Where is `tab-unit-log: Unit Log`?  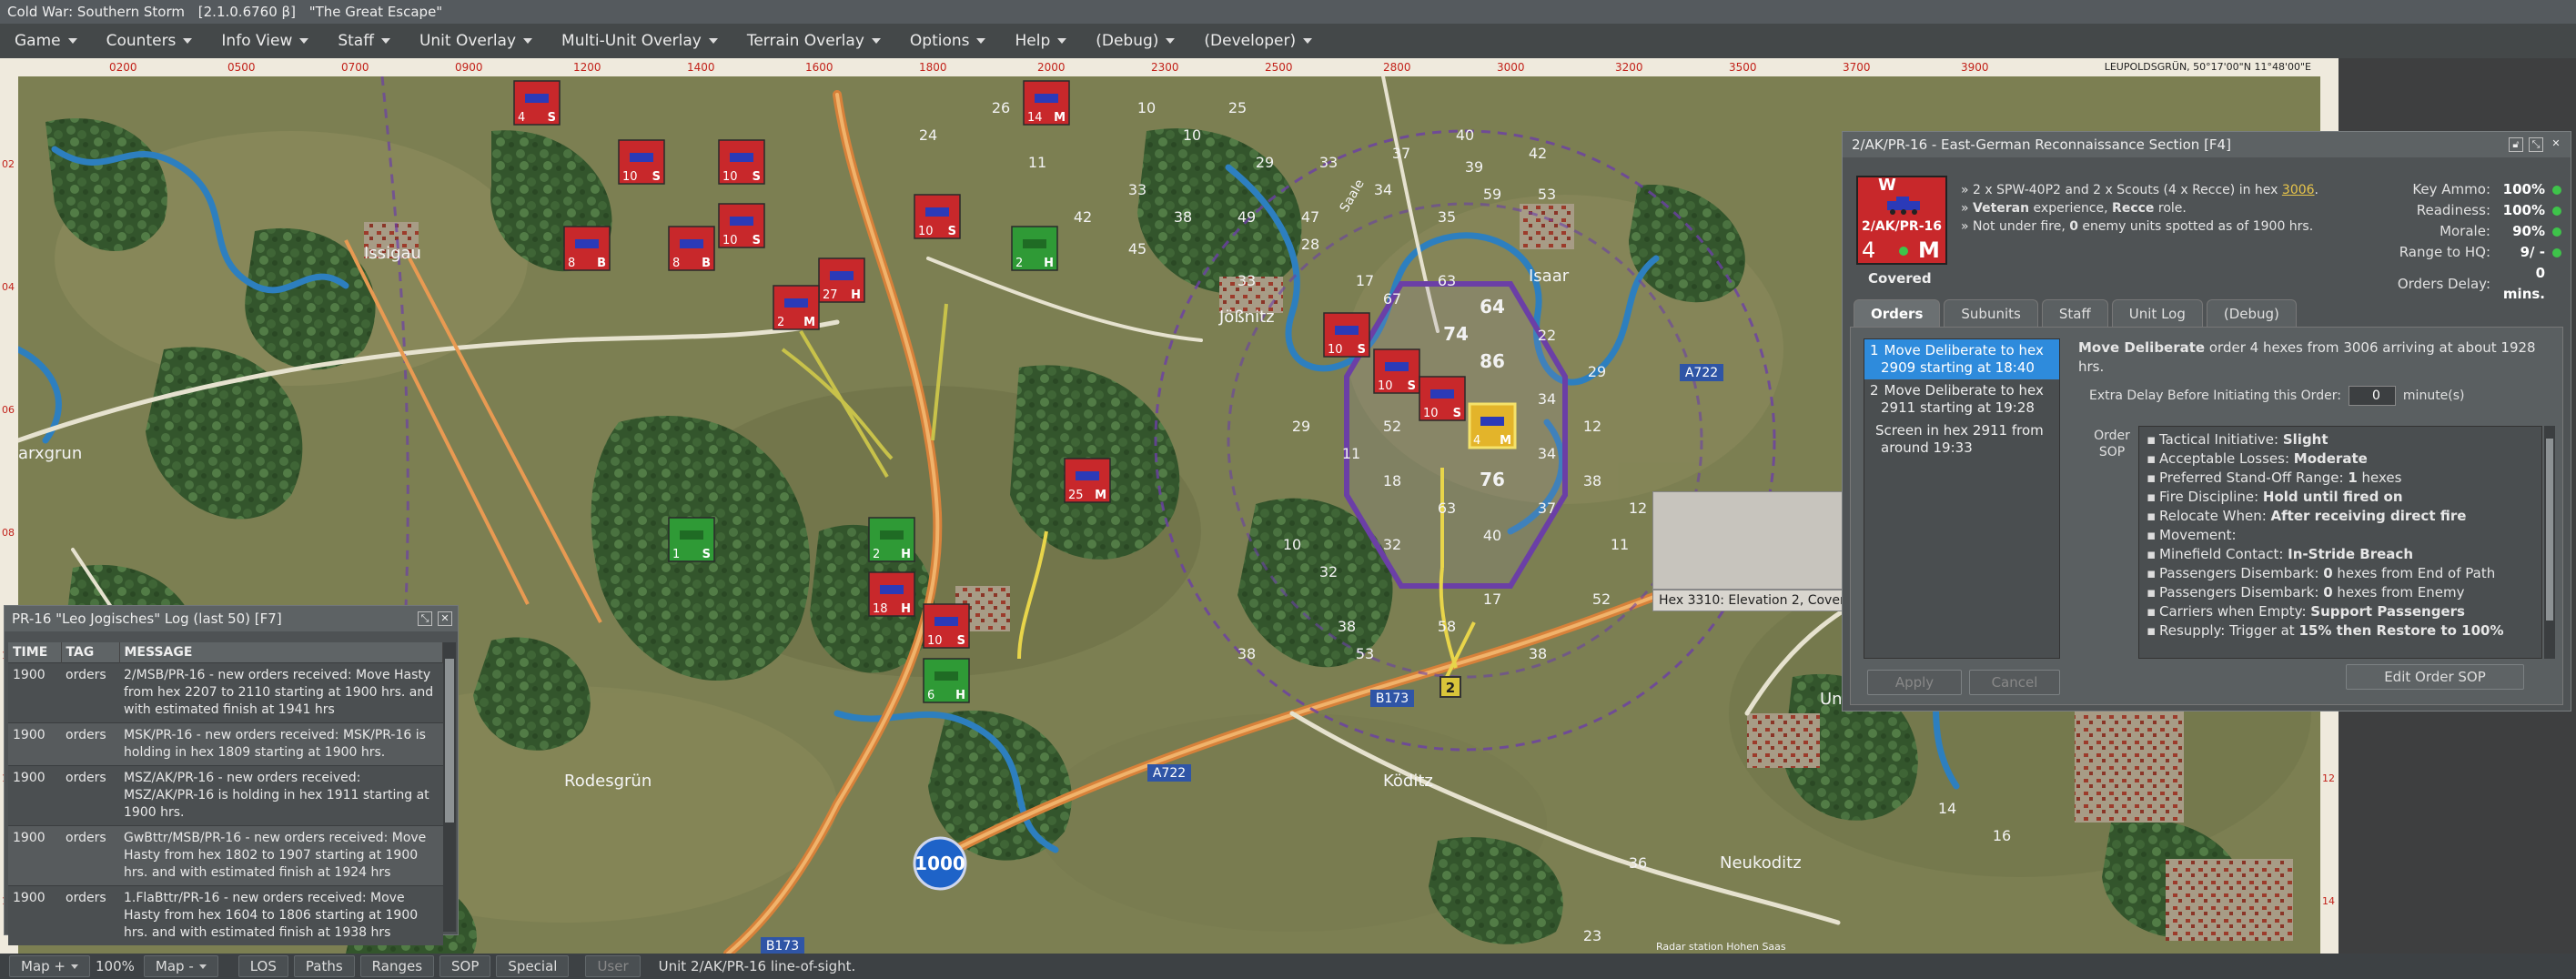 tab-unit-log: Unit Log is located at coordinates (2157, 313).